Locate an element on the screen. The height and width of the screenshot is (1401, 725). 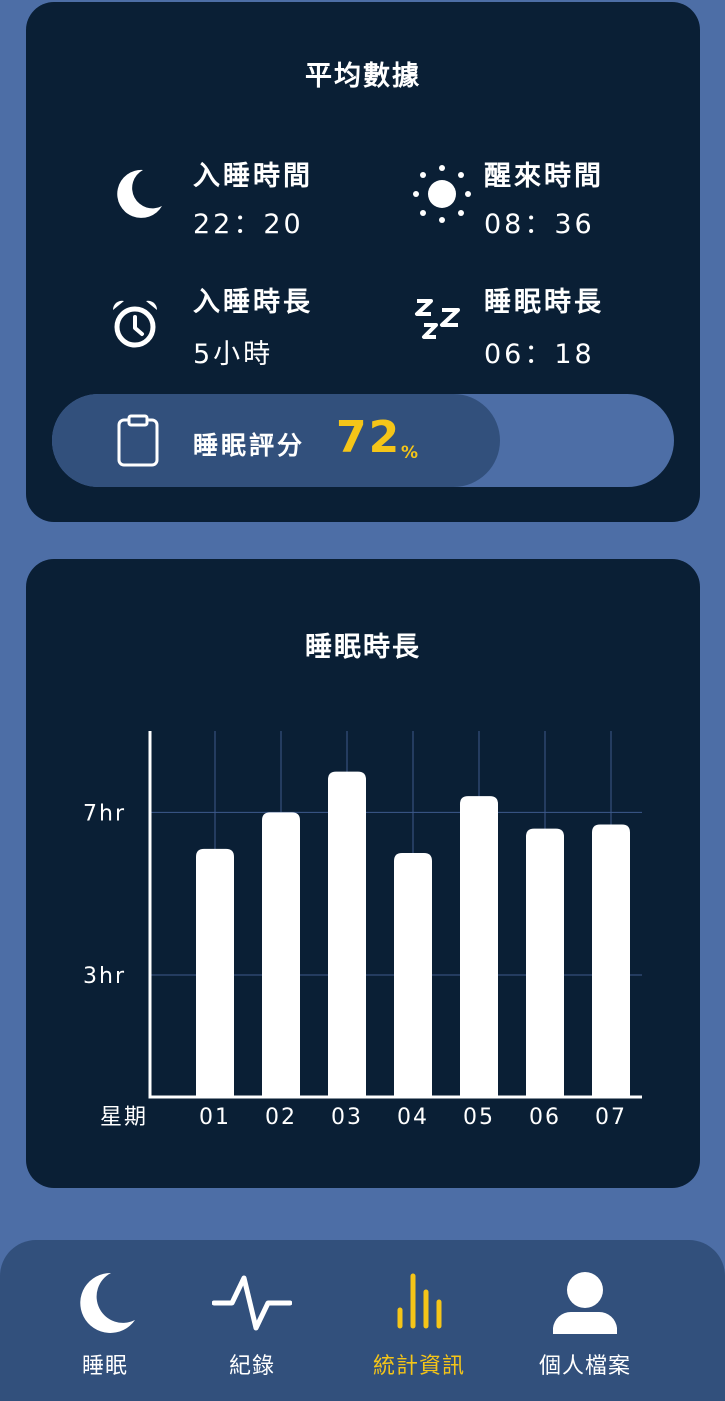
sun-icon is located at coordinates (442, 194).